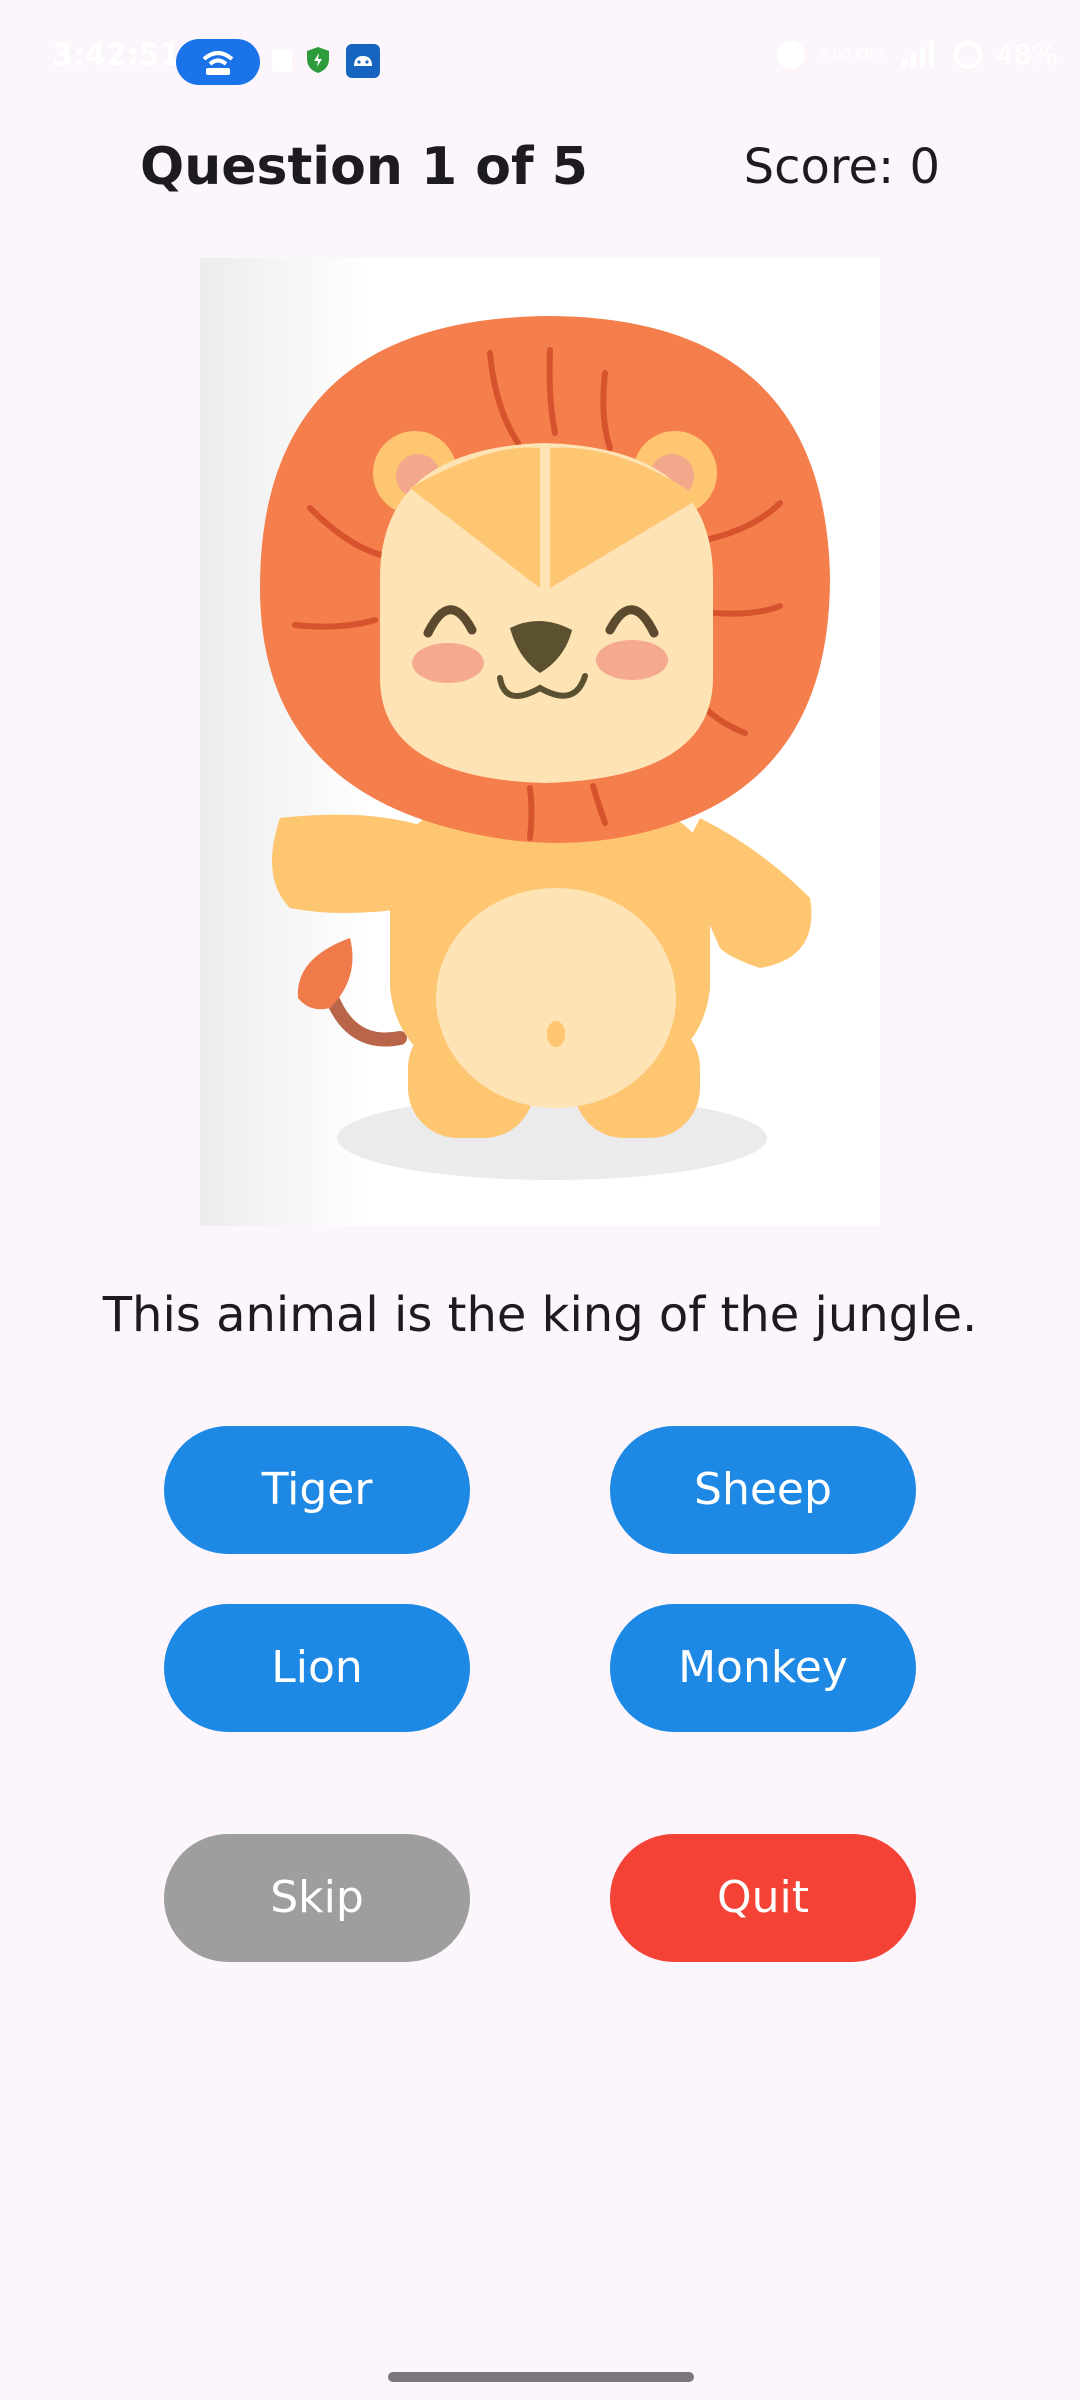 This screenshot has height=2400, width=1080. Describe the element at coordinates (317, 1898) in the screenshot. I see `skip-button: Skip` at that location.